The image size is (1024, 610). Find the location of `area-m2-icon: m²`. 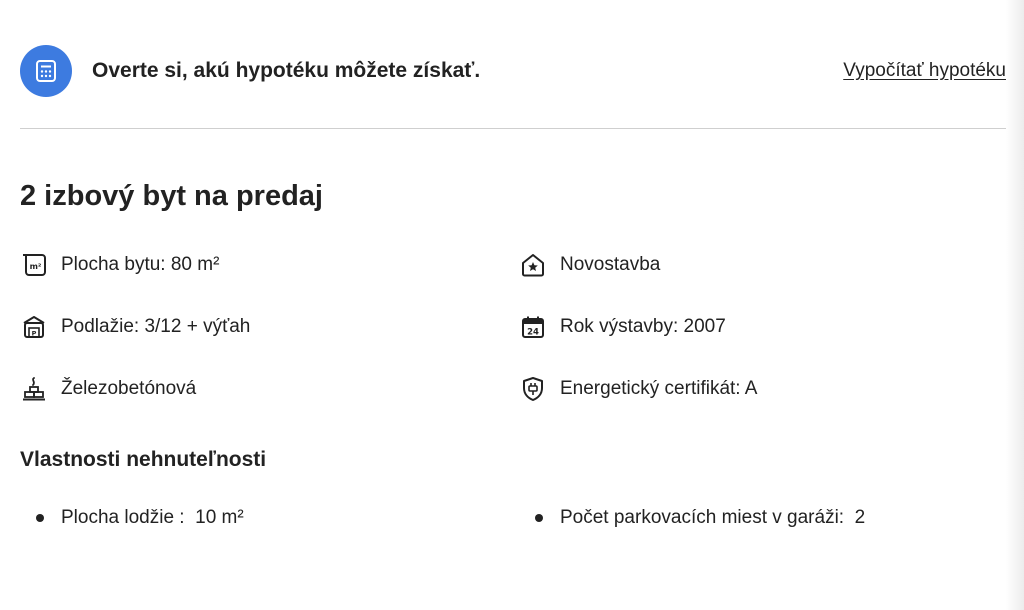

area-m2-icon: m² is located at coordinates (34, 265).